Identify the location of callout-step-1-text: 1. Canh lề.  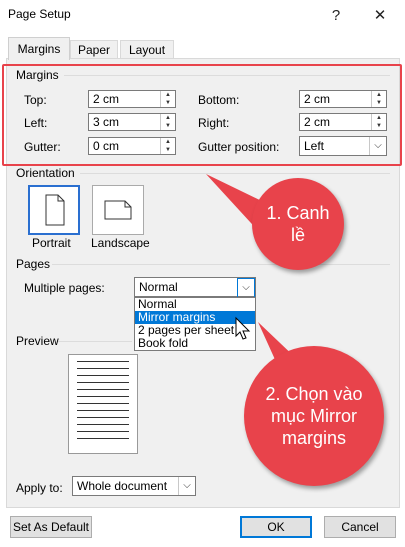
(298, 224).